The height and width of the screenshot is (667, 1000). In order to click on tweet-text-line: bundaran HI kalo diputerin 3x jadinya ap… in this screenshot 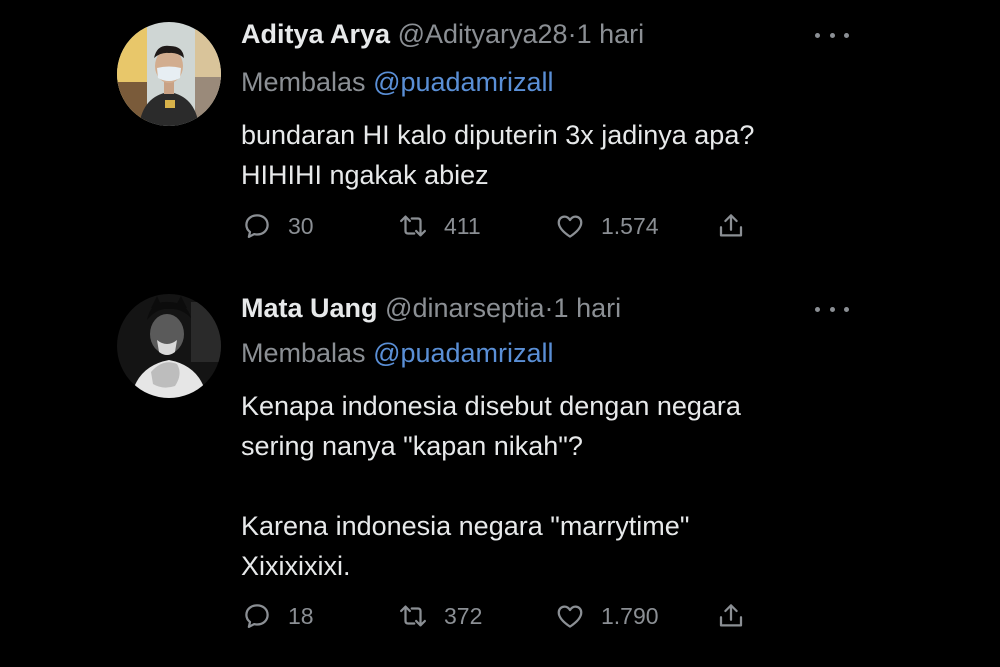, I will do `click(498, 135)`.